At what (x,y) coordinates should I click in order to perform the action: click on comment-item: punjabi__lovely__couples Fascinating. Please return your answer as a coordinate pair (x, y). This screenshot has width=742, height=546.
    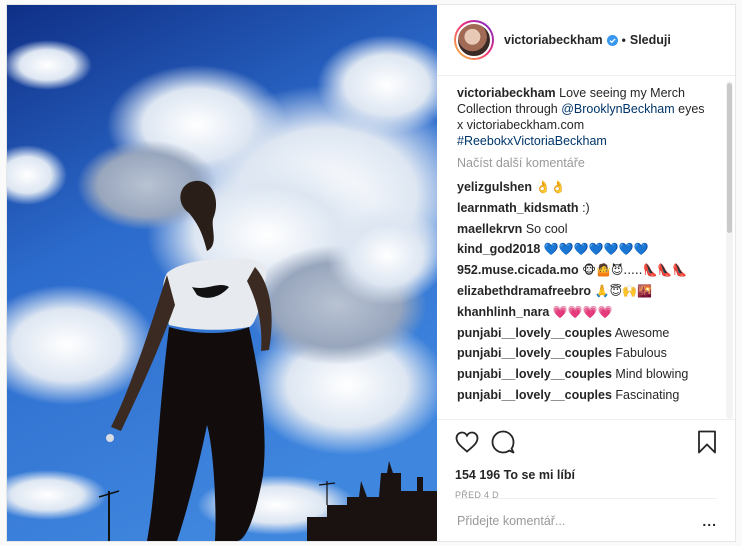
    Looking at the image, I should click on (592, 395).